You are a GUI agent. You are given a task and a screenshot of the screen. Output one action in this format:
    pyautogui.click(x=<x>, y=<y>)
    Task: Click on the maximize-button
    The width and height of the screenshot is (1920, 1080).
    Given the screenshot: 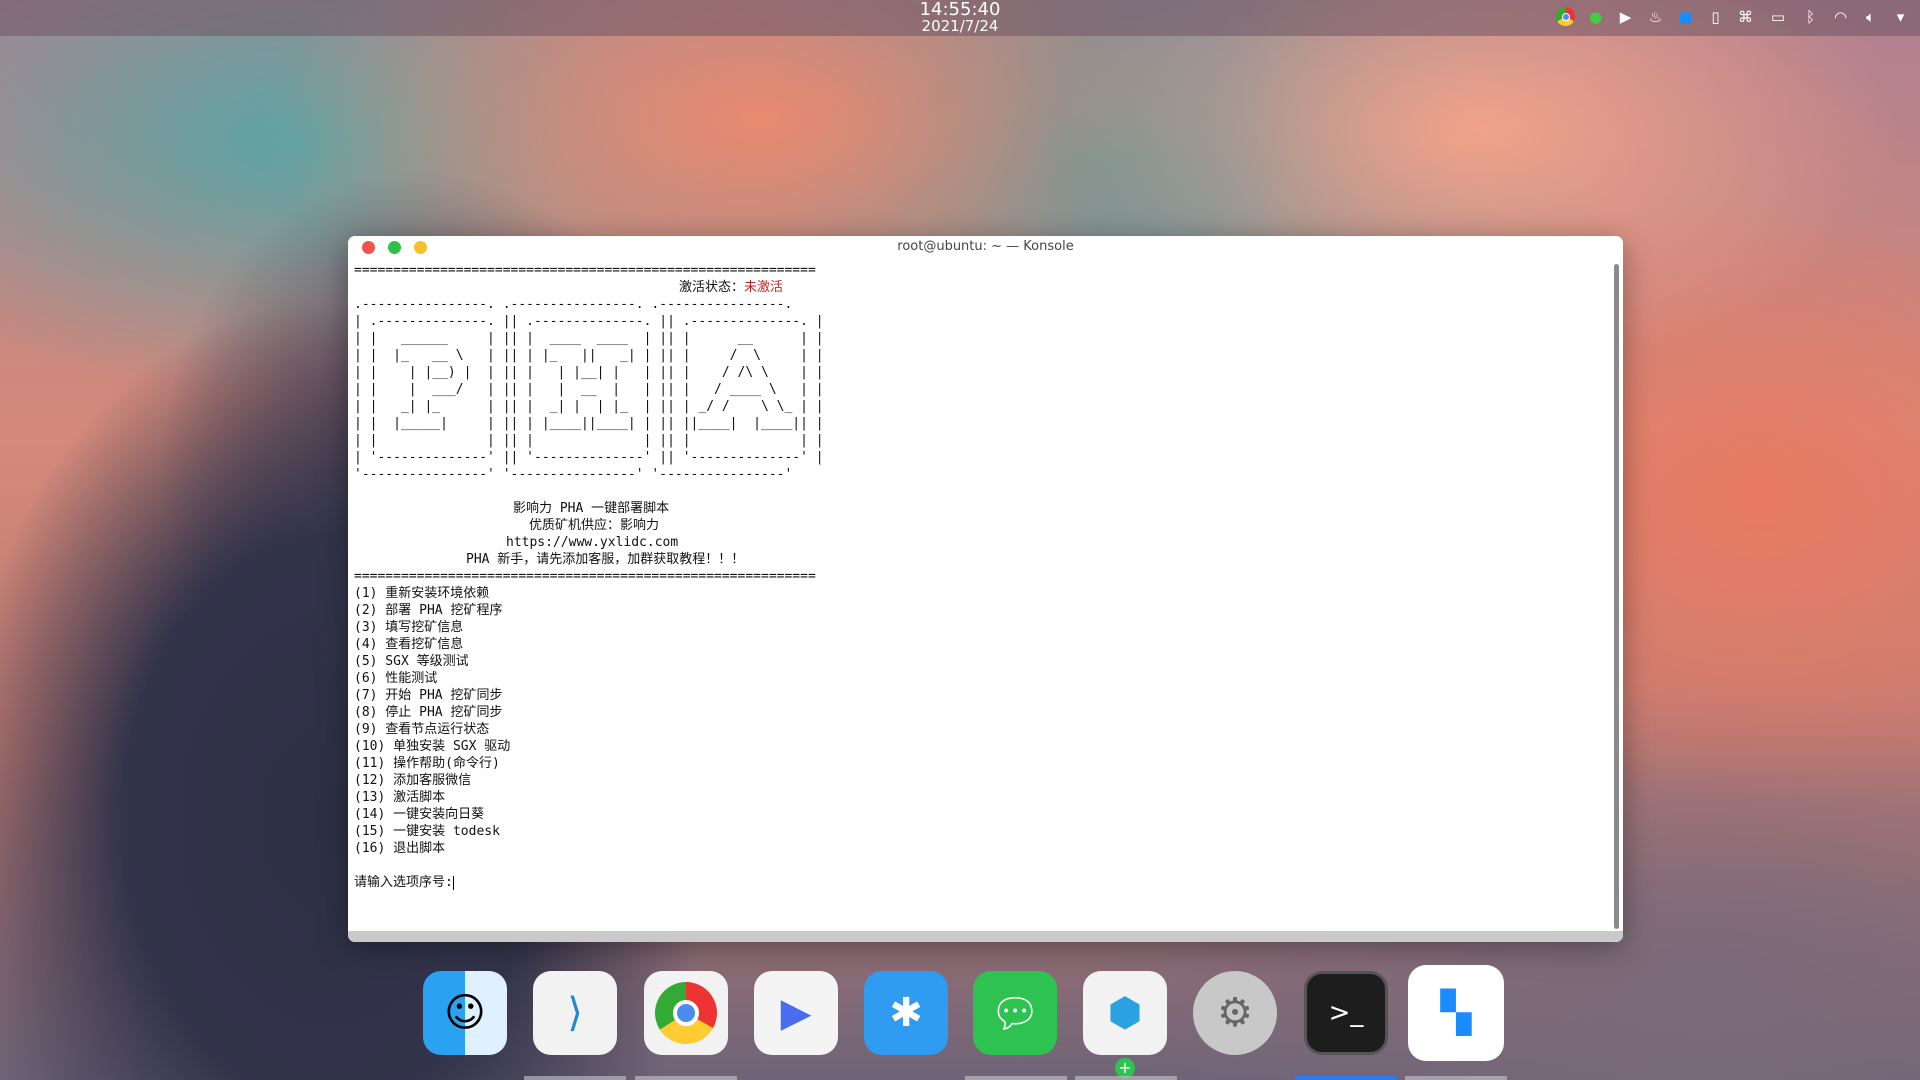 What is the action you would take?
    pyautogui.click(x=394, y=247)
    